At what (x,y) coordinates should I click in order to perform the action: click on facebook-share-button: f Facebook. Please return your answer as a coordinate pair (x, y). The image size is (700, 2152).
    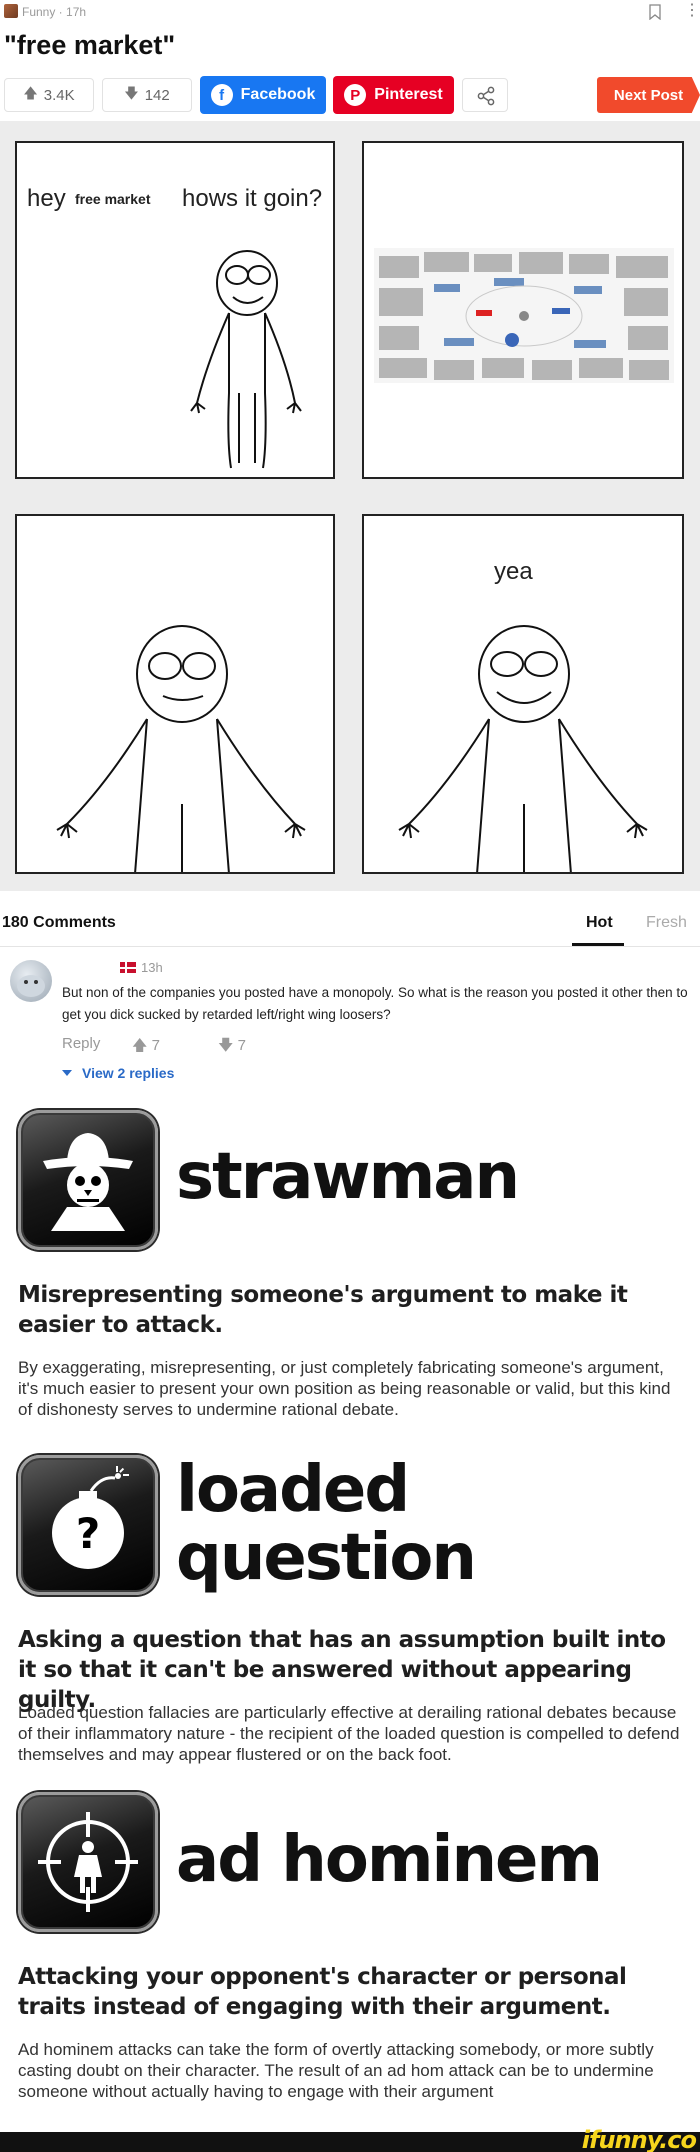
    Looking at the image, I should click on (263, 95).